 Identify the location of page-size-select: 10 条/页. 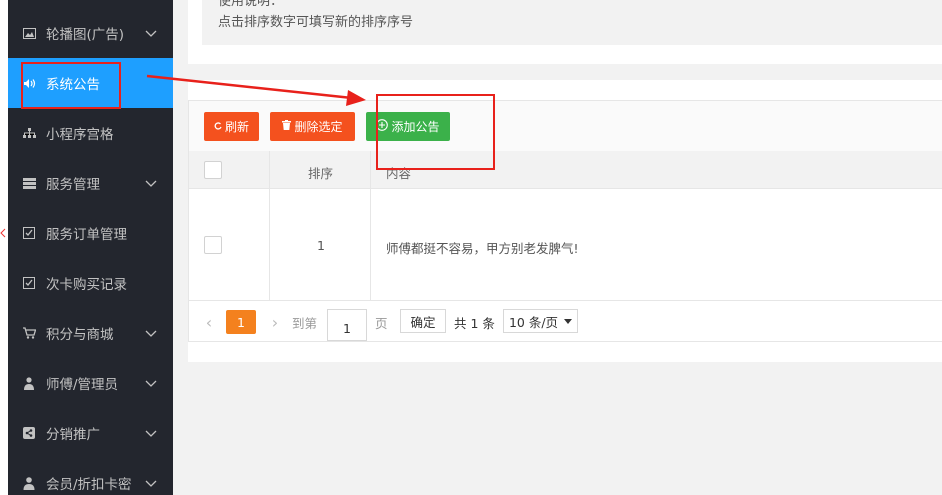
(540, 321).